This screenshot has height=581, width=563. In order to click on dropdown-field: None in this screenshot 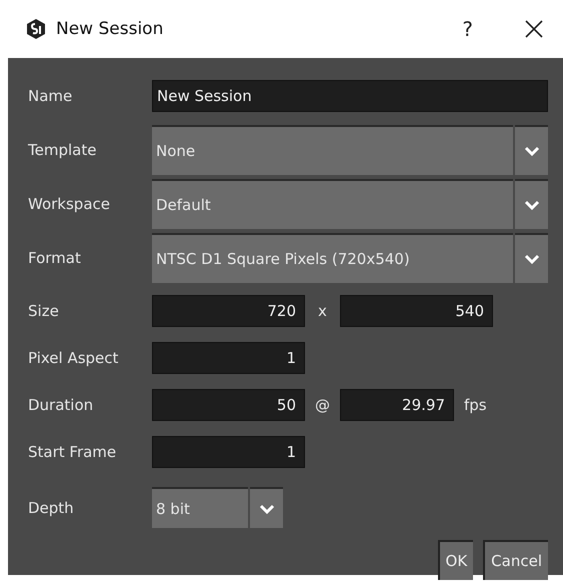, I will do `click(332, 150)`.